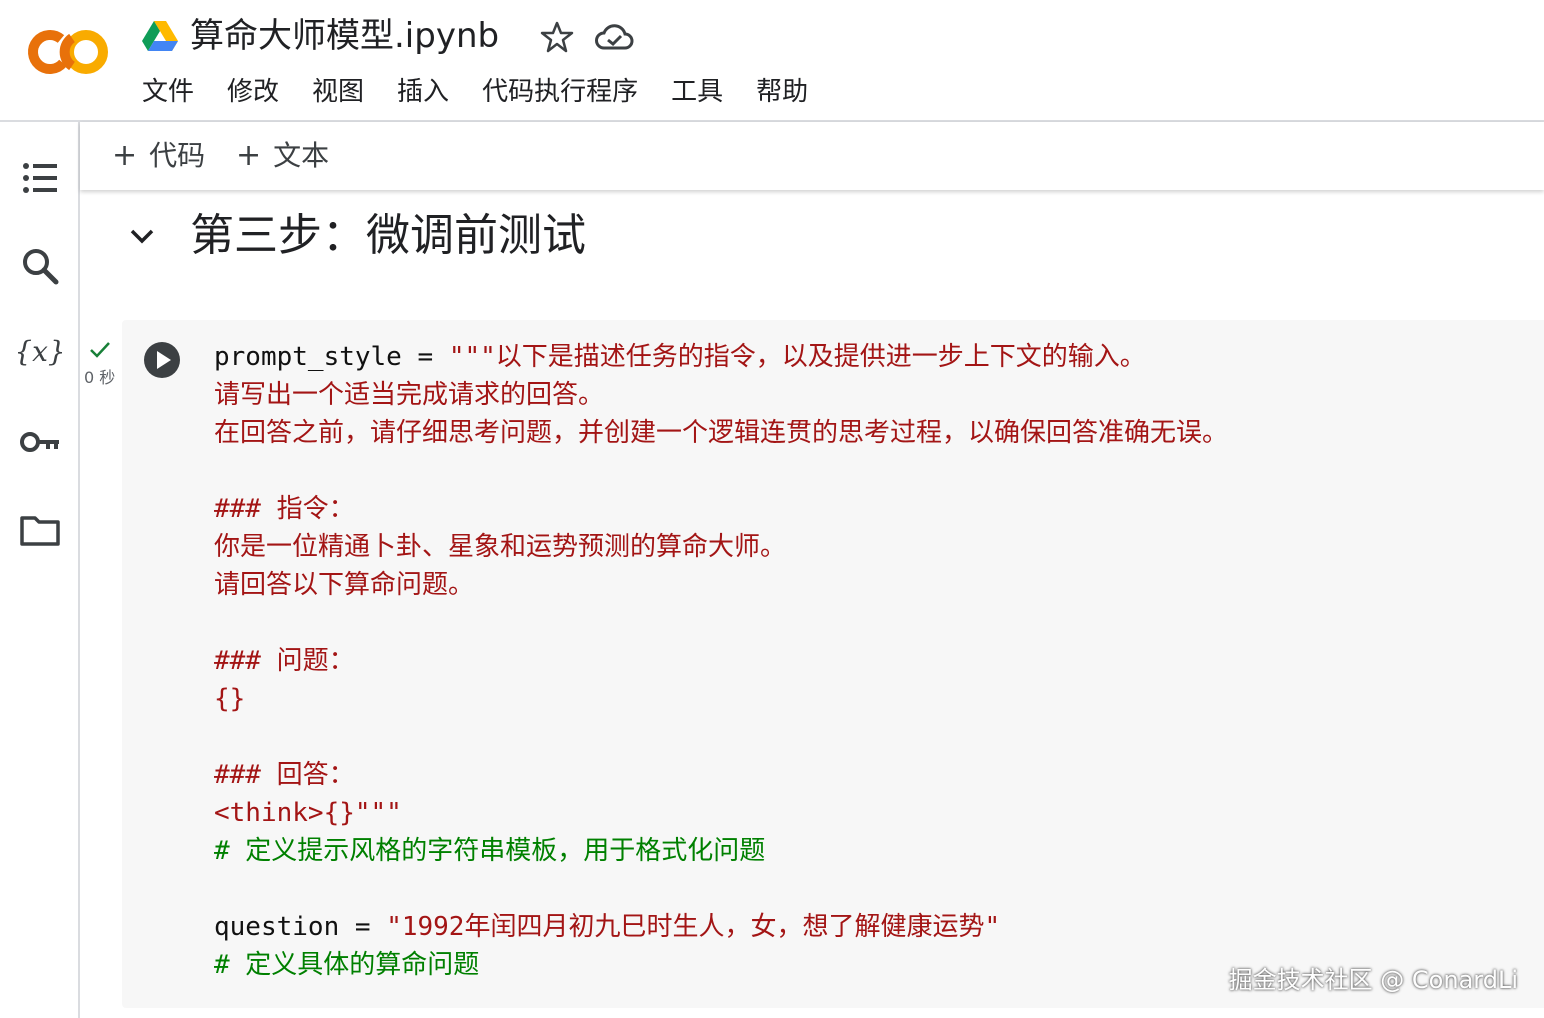 The height and width of the screenshot is (1018, 1544). Describe the element at coordinates (168, 92) in the screenshot. I see `menu-file: 文件` at that location.